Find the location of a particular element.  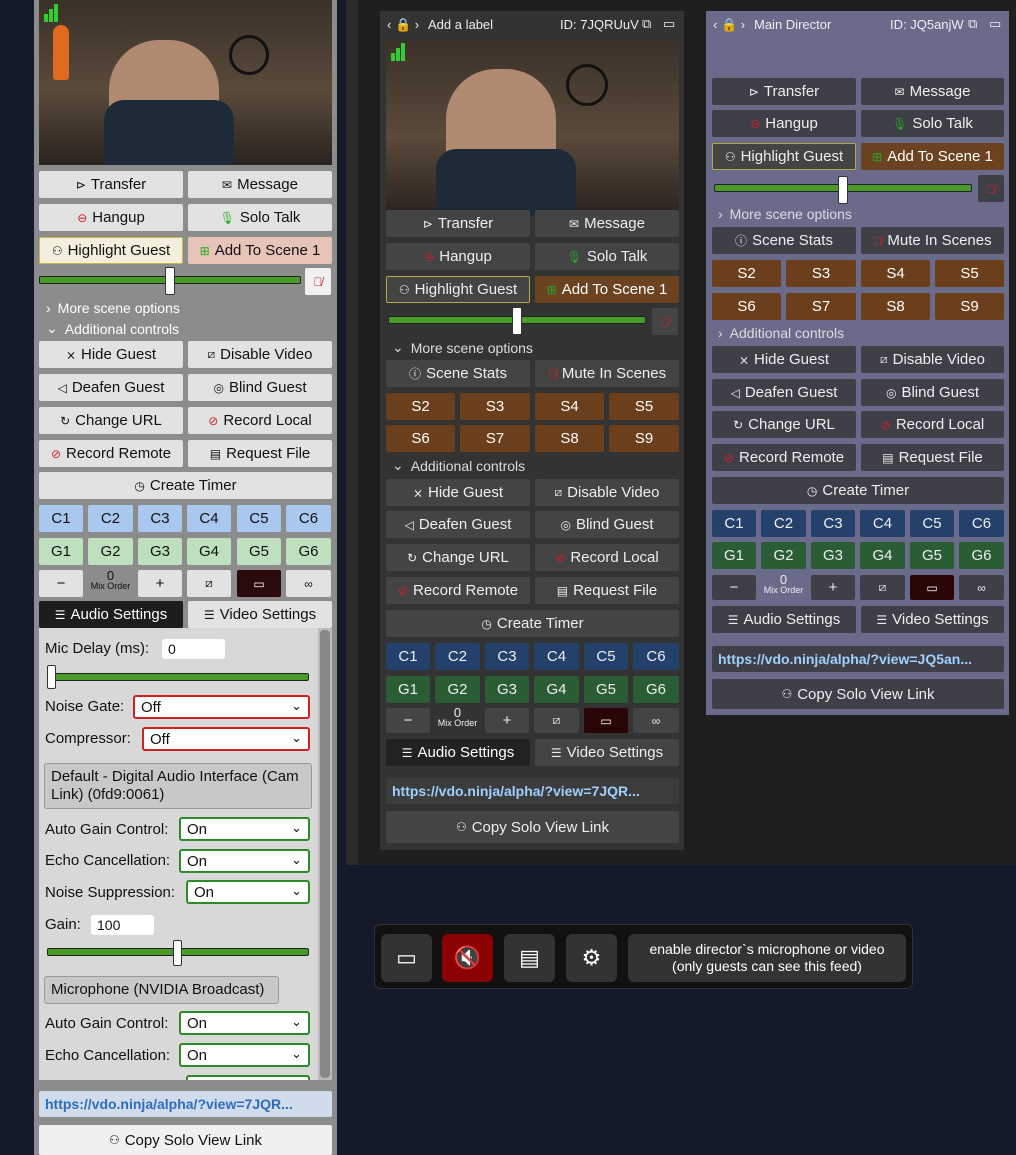

disable-video-button: ⧄ Disable Video is located at coordinates (932, 359).